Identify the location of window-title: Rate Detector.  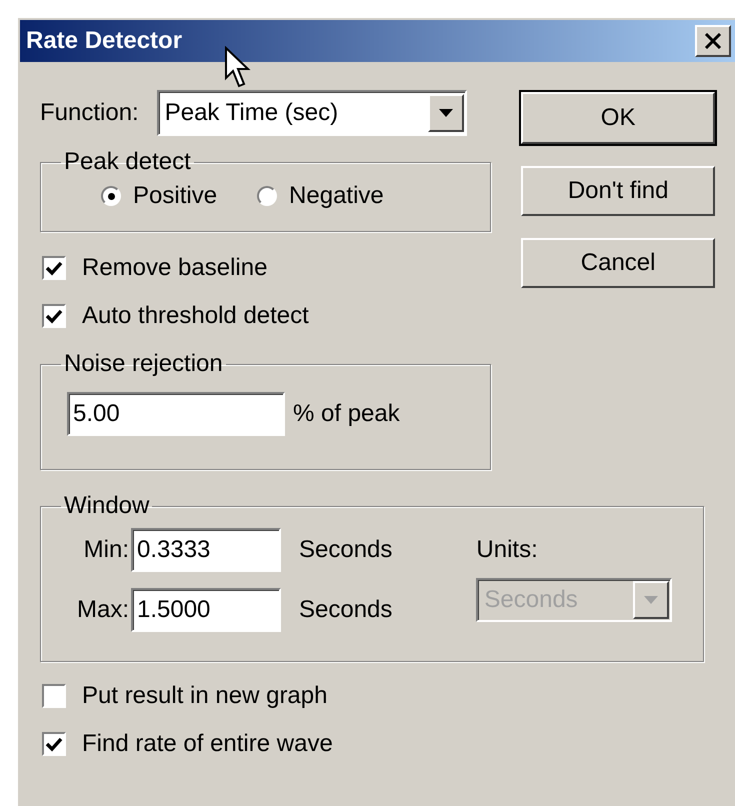
(104, 41).